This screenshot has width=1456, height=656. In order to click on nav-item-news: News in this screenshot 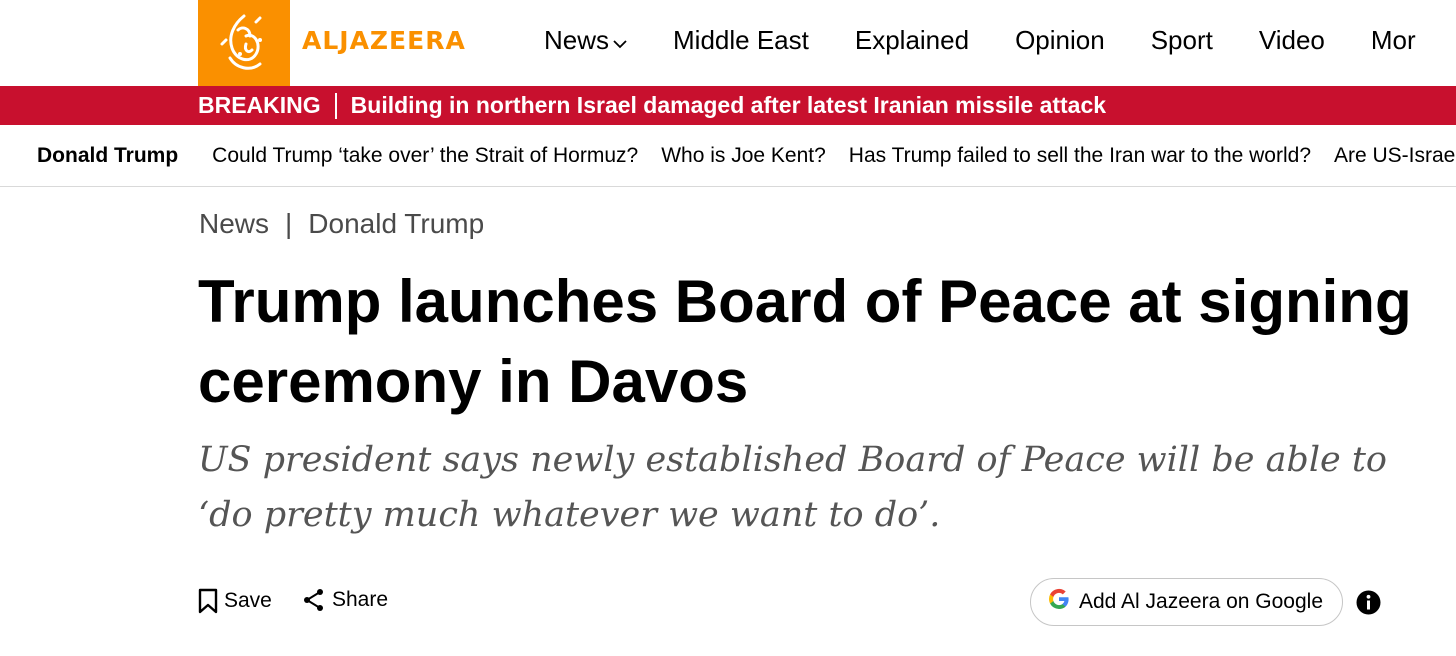, I will do `click(585, 40)`.